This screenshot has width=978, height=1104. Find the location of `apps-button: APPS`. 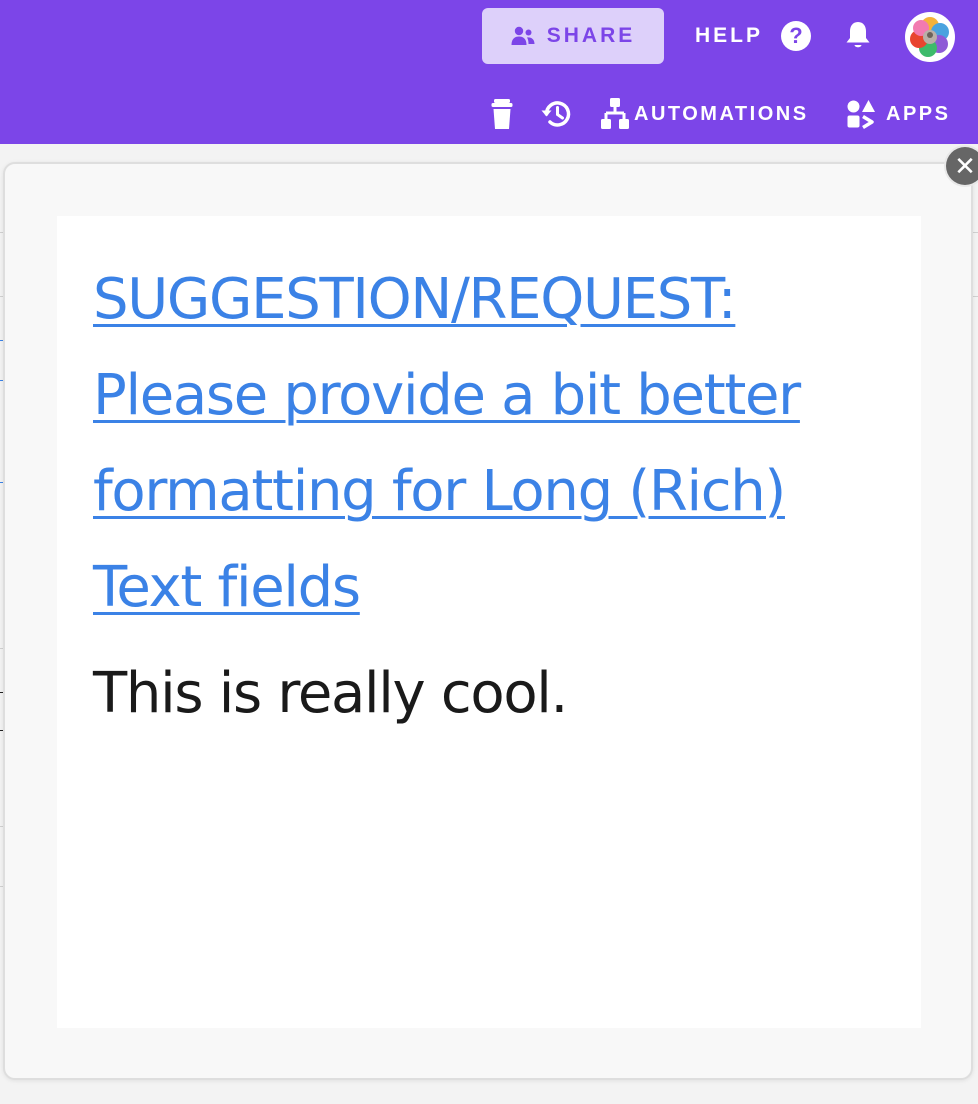

apps-button: APPS is located at coordinates (898, 114).